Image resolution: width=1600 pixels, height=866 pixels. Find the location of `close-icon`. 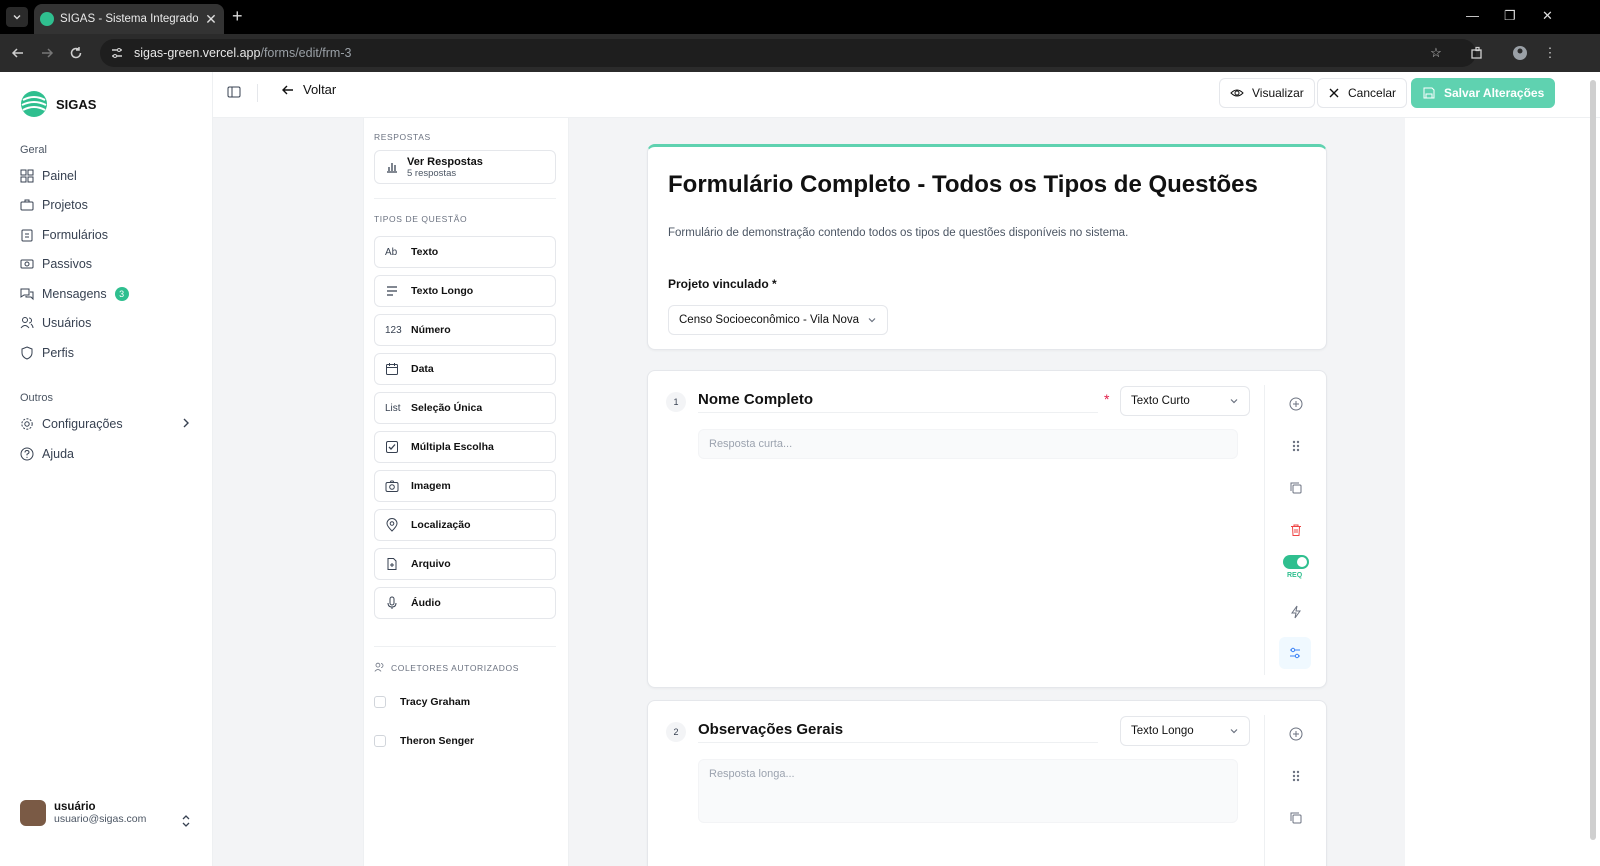

close-icon is located at coordinates (1334, 93).